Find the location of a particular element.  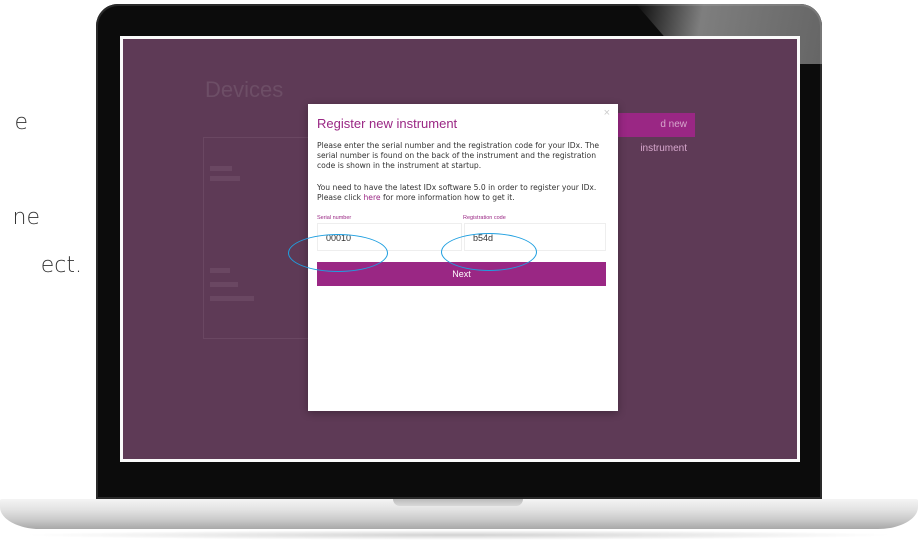

side-caption-3: ect. is located at coordinates (61, 265).